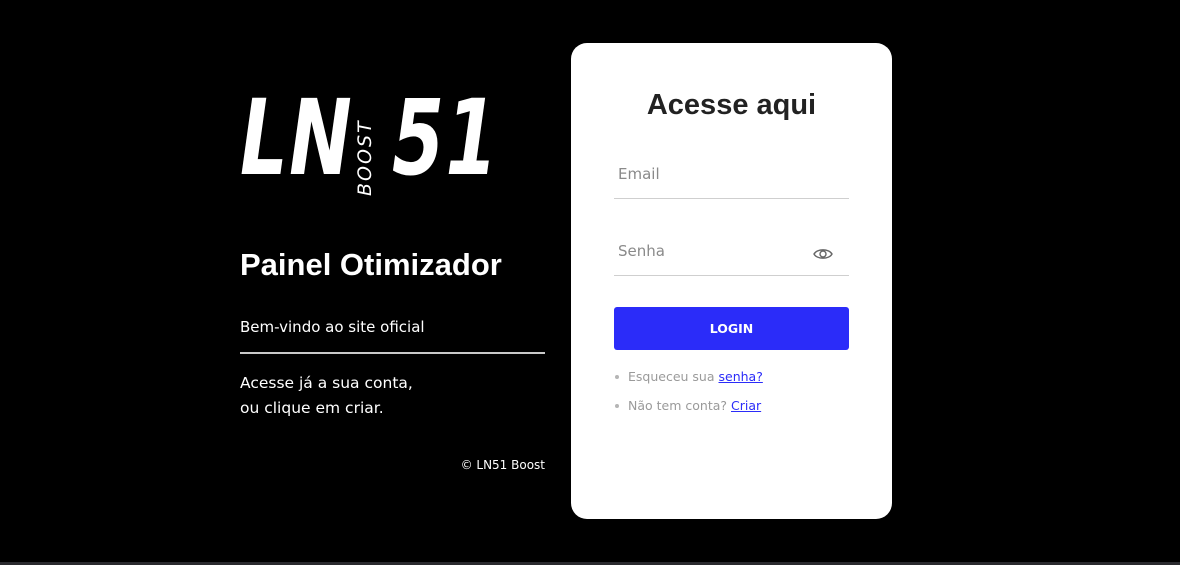 Image resolution: width=1180 pixels, height=565 pixels. I want to click on logo-text-51: 51, so click(446, 138).